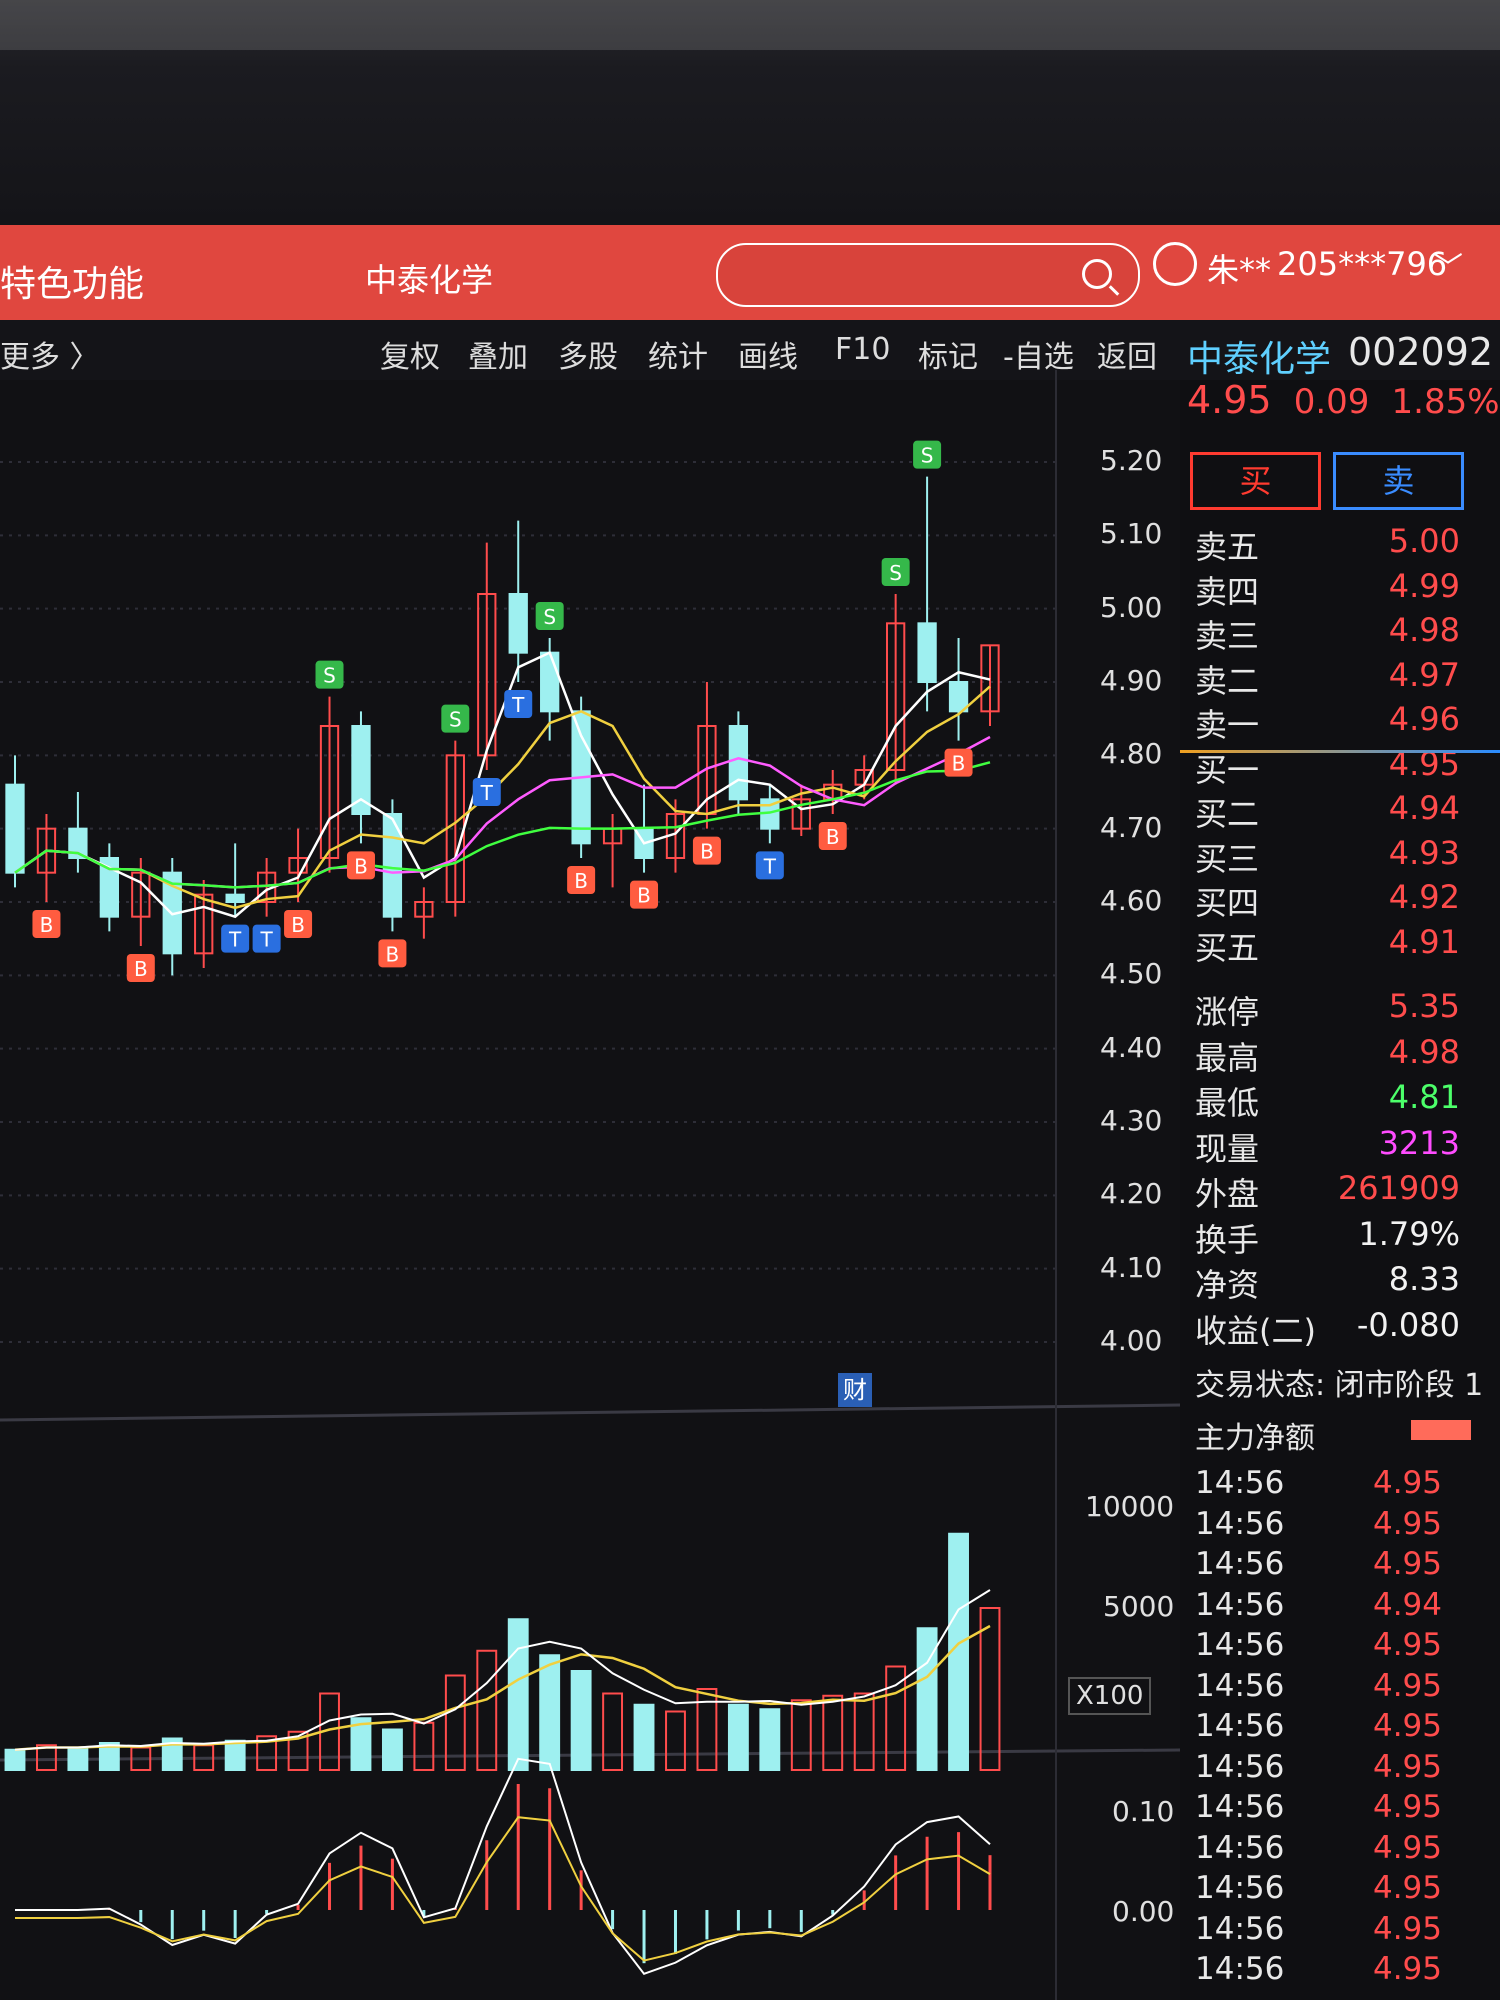 The height and width of the screenshot is (2000, 1500). Describe the element at coordinates (1255, 481) in the screenshot. I see `buy-button: 买` at that location.